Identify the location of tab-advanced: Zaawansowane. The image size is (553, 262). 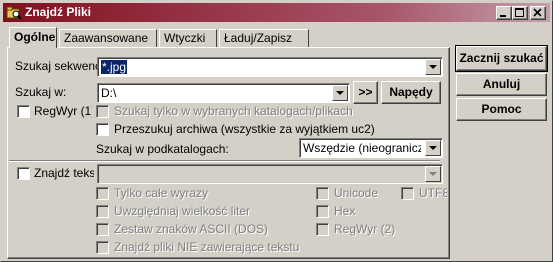
(108, 38).